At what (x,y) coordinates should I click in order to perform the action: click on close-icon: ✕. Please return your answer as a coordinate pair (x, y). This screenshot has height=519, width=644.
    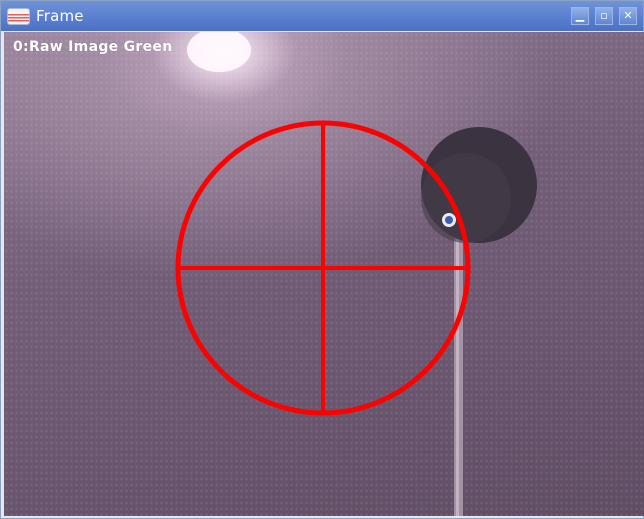
    Looking at the image, I should click on (628, 15).